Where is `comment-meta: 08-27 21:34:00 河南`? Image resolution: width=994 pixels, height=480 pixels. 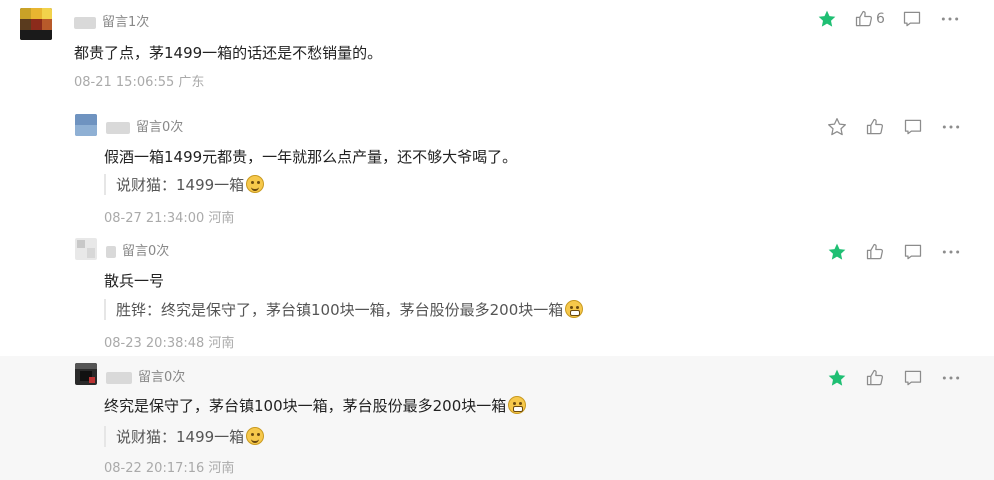 comment-meta: 08-27 21:34:00 河南 is located at coordinates (169, 218).